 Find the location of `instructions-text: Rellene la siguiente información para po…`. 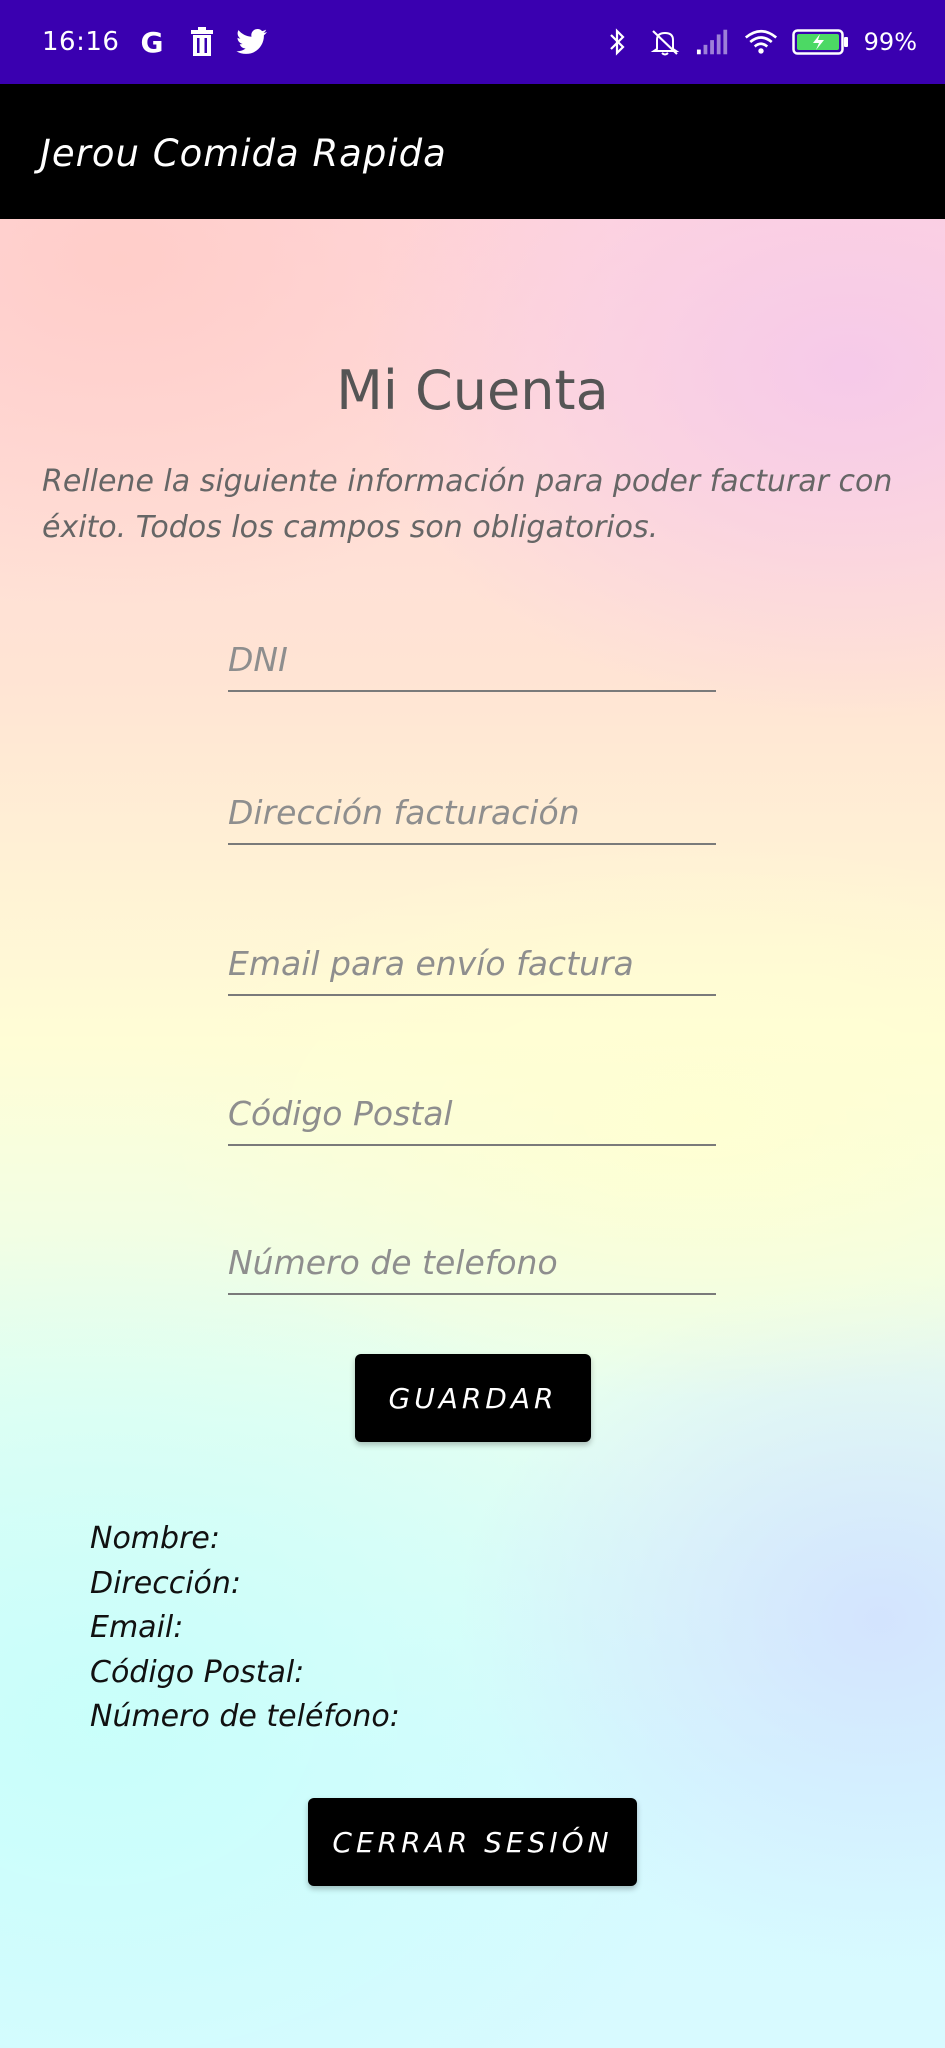

instructions-text: Rellene la siguiente información para po… is located at coordinates (467, 504).